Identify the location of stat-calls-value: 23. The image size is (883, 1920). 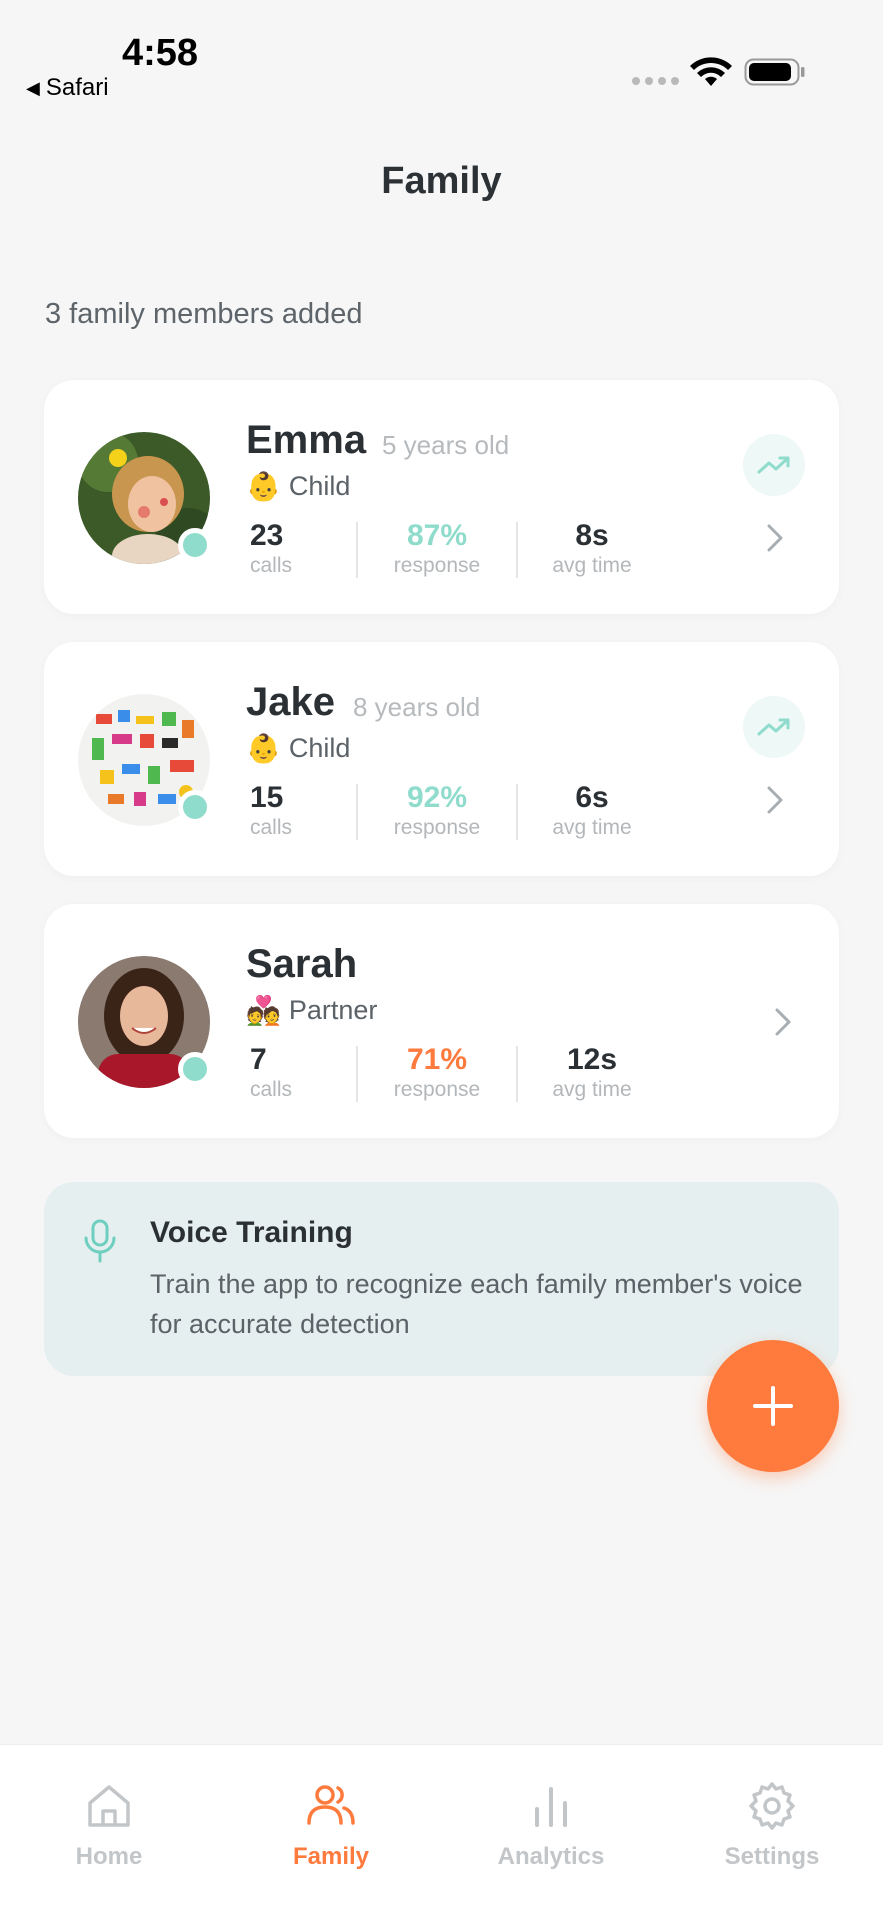
(267, 535).